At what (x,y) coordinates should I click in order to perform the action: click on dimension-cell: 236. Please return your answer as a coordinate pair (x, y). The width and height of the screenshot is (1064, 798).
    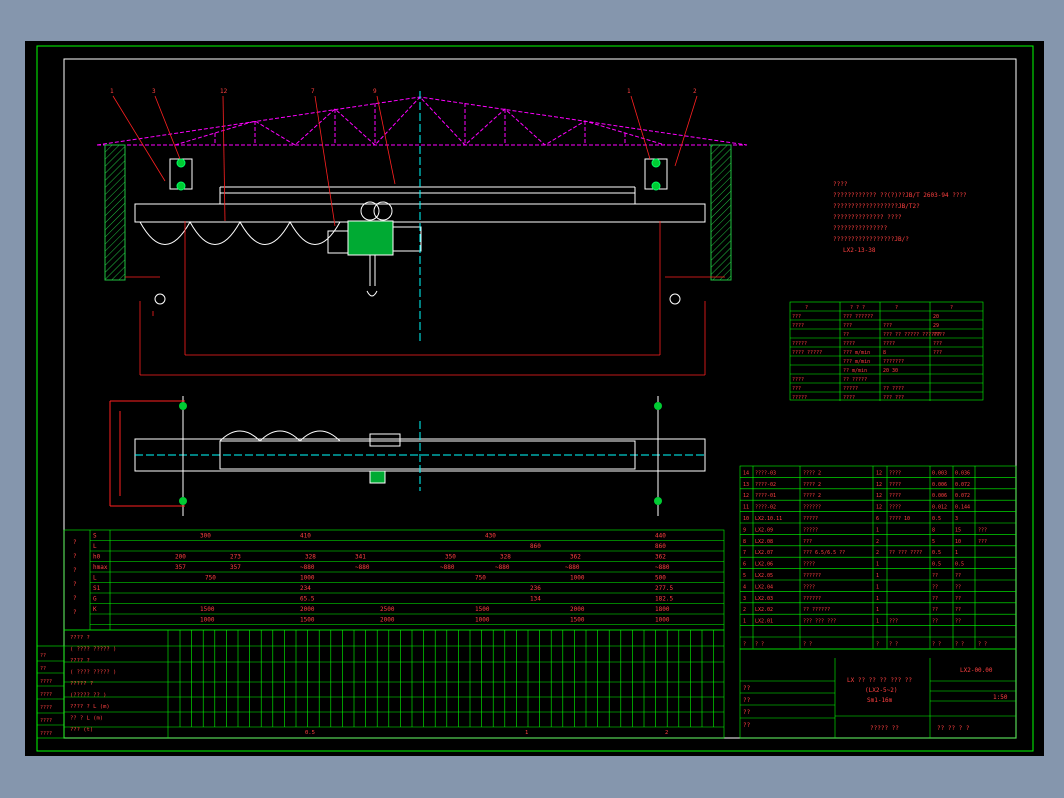
    Looking at the image, I should click on (535, 588).